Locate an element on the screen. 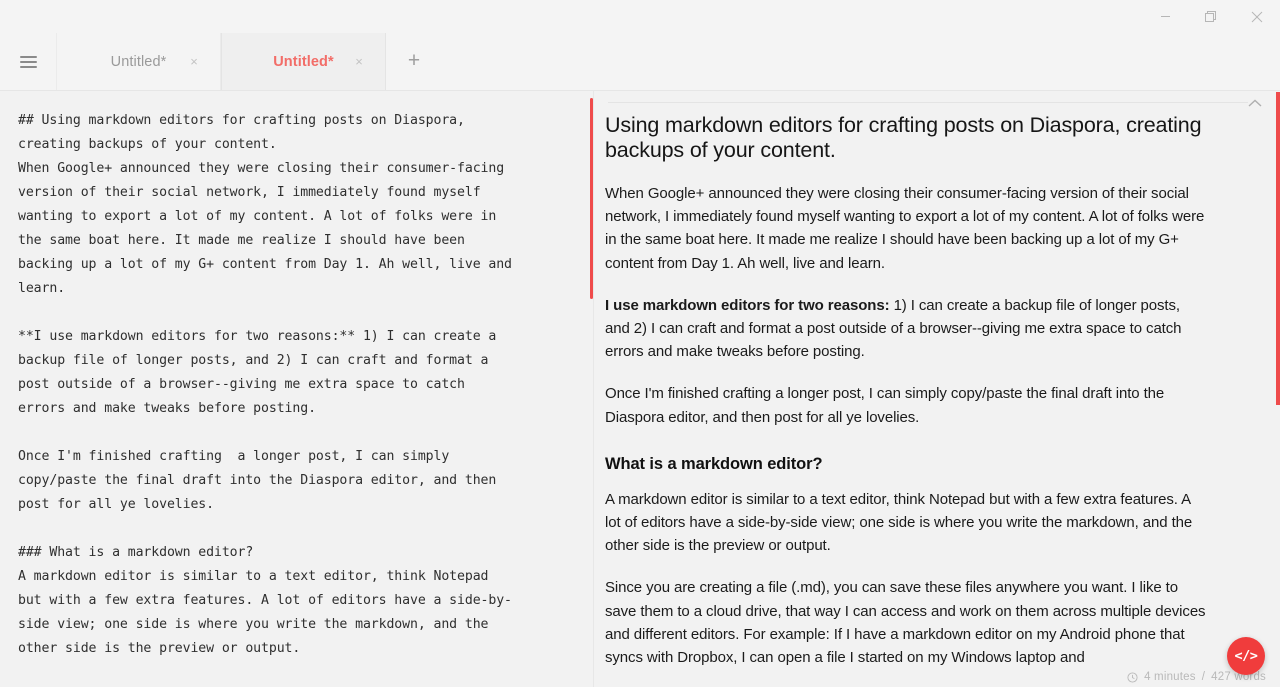 This screenshot has height=687, width=1280. reading-time-label: 4 minutes is located at coordinates (1170, 677).